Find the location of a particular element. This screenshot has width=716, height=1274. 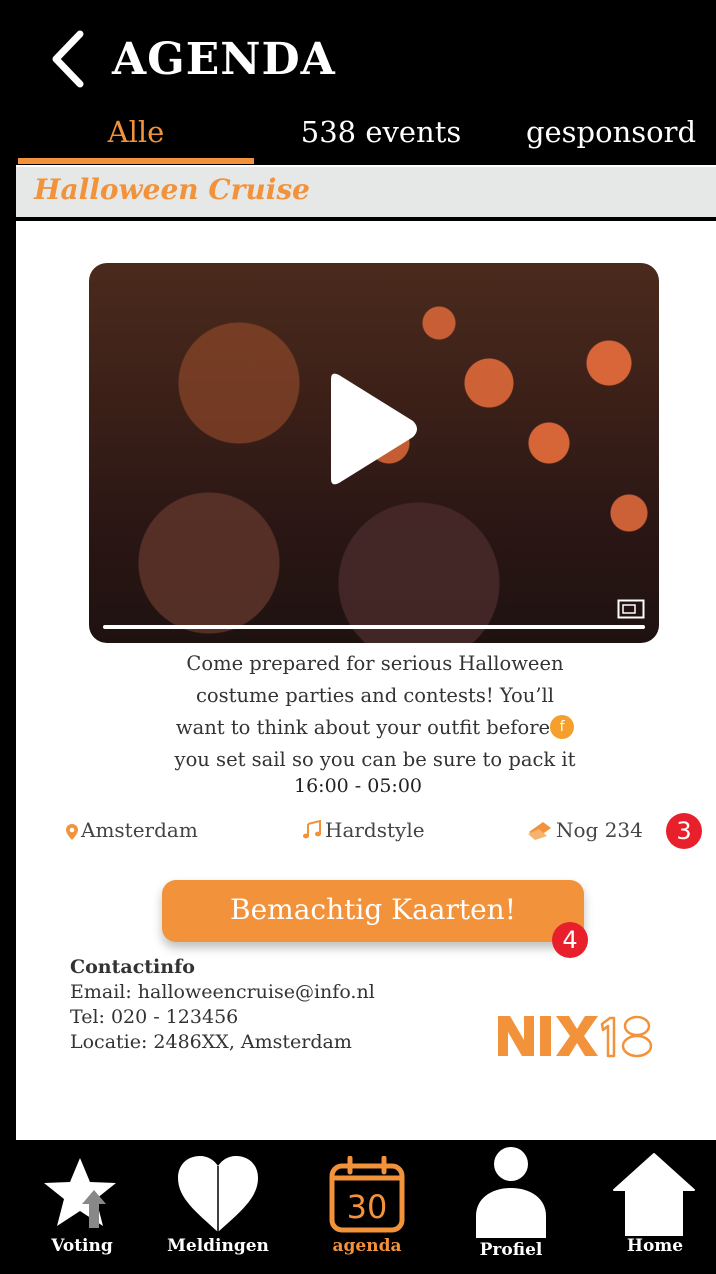

description-line: costume parties and contests! You’ll is located at coordinates (375, 695).